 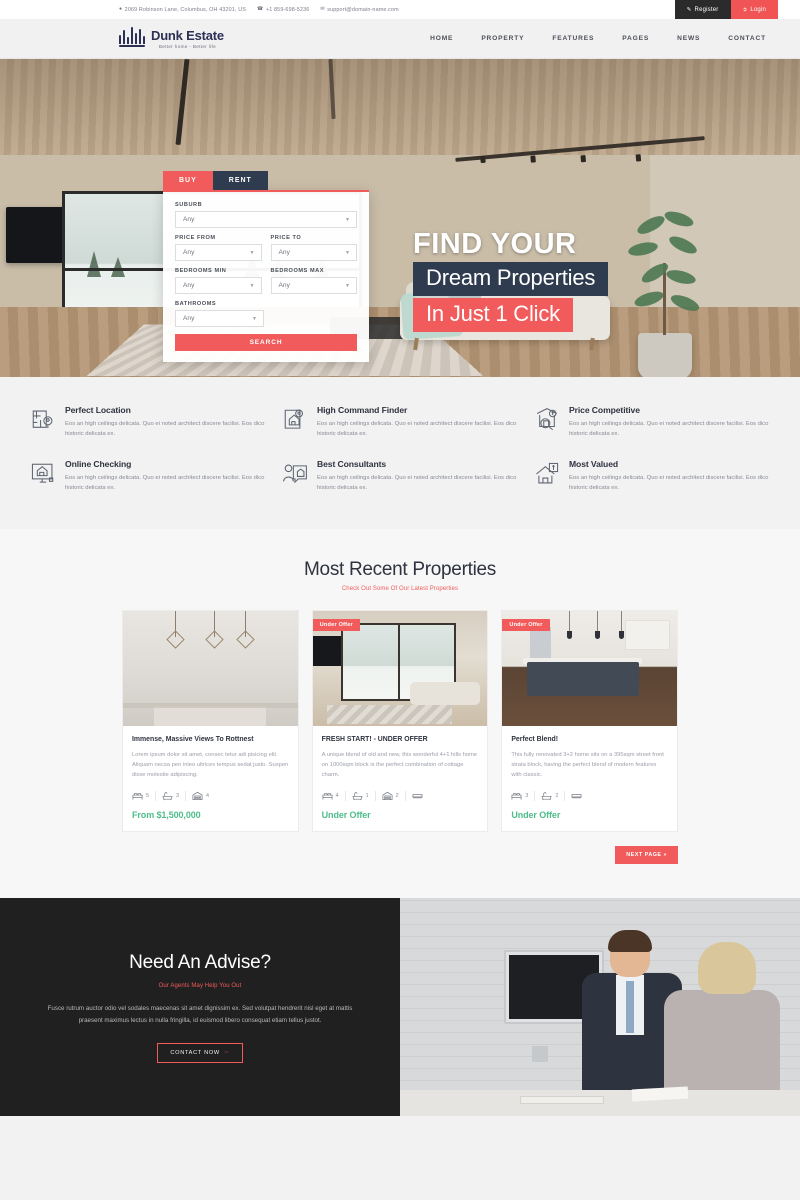 What do you see at coordinates (313, 285) in the screenshot?
I see `select-bedrooms-max: Any ▼` at bounding box center [313, 285].